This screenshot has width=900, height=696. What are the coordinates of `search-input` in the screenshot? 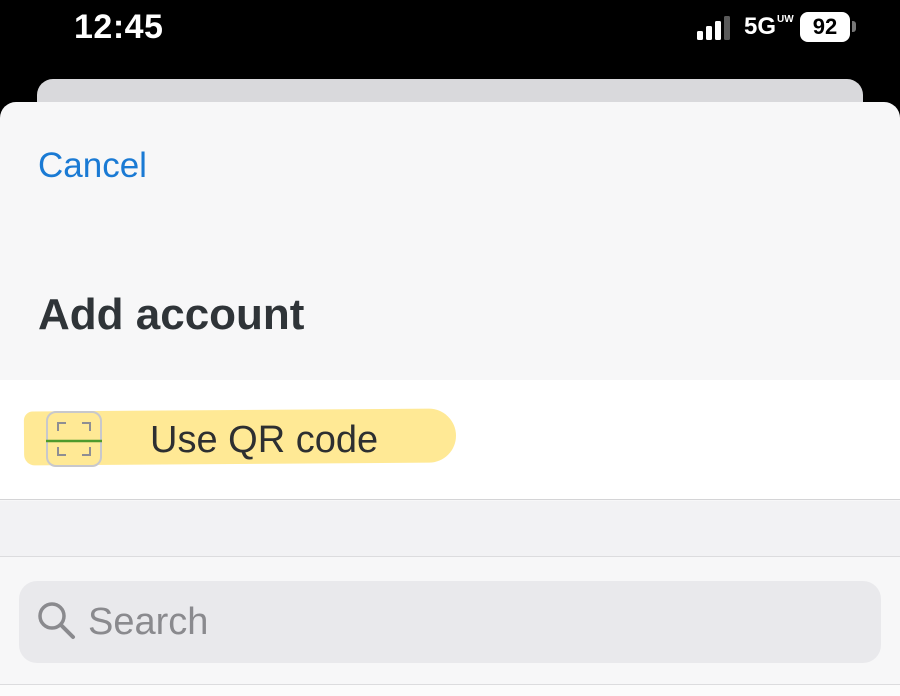 It's located at (468, 622).